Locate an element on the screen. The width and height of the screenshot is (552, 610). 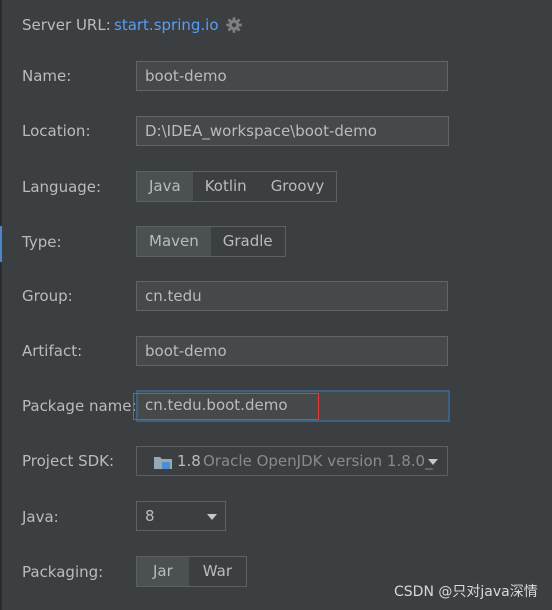
java-label: Java: is located at coordinates (40, 517).